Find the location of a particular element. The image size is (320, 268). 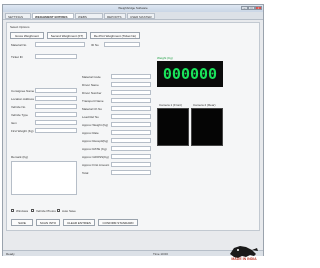

title-bar: Weighbridge Software – □ × is located at coordinates (133, 8).